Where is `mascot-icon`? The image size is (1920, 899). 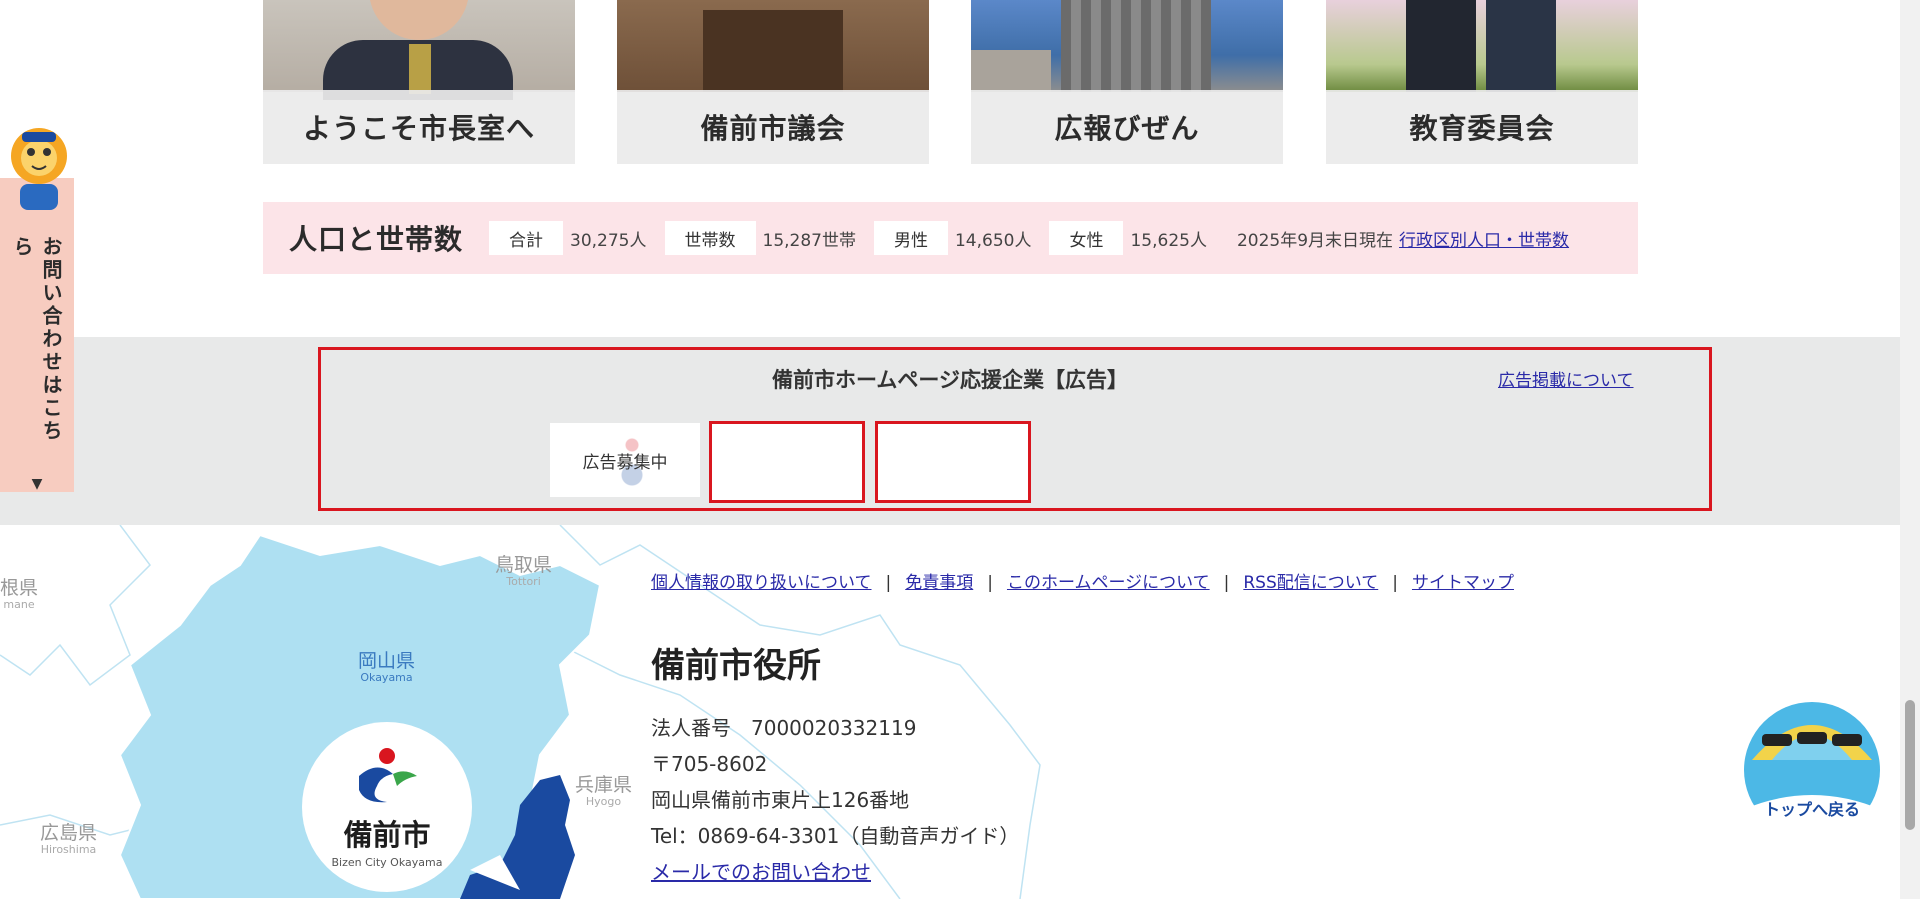 mascot-icon is located at coordinates (39, 169).